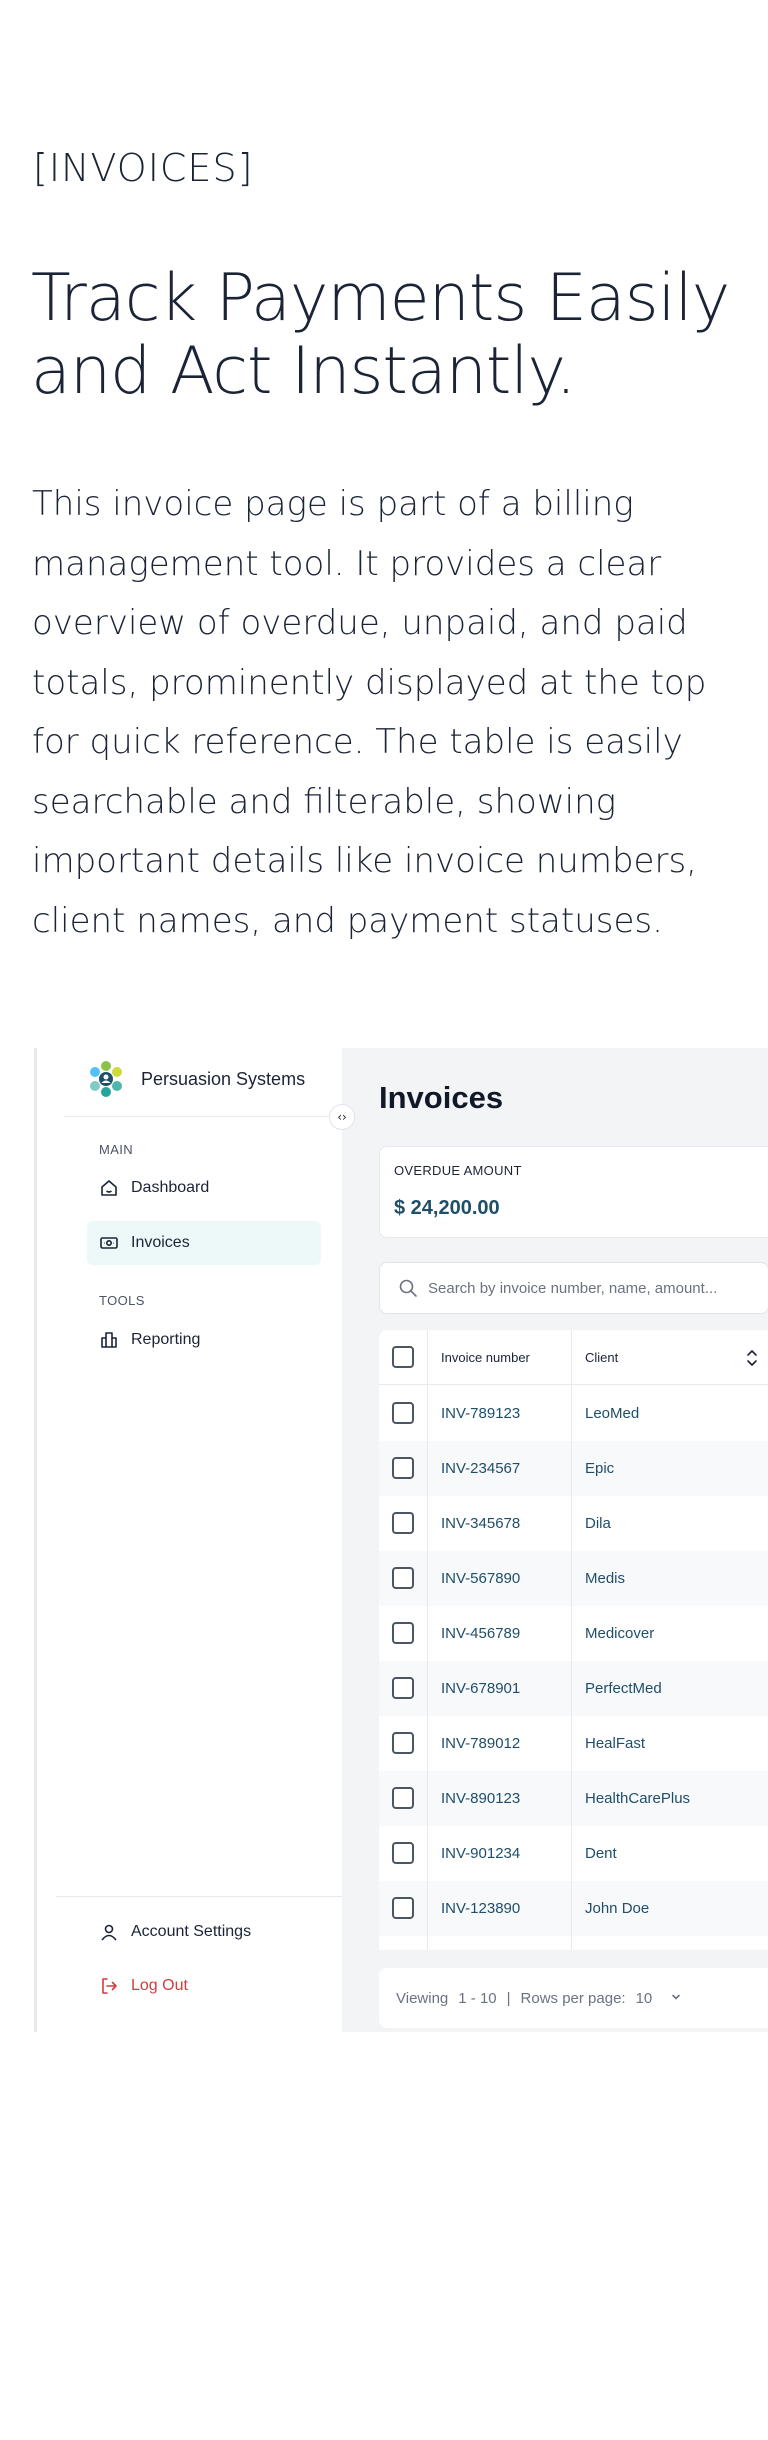 The width and height of the screenshot is (768, 2440). I want to click on section-label-main: MAIN, so click(116, 1149).